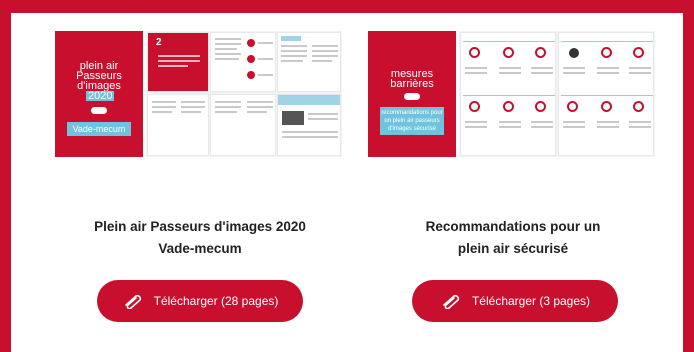 Image resolution: width=694 pixels, height=352 pixels. What do you see at coordinates (531, 301) in the screenshot?
I see `download-button-label: Télécharger (3 pages)` at bounding box center [531, 301].